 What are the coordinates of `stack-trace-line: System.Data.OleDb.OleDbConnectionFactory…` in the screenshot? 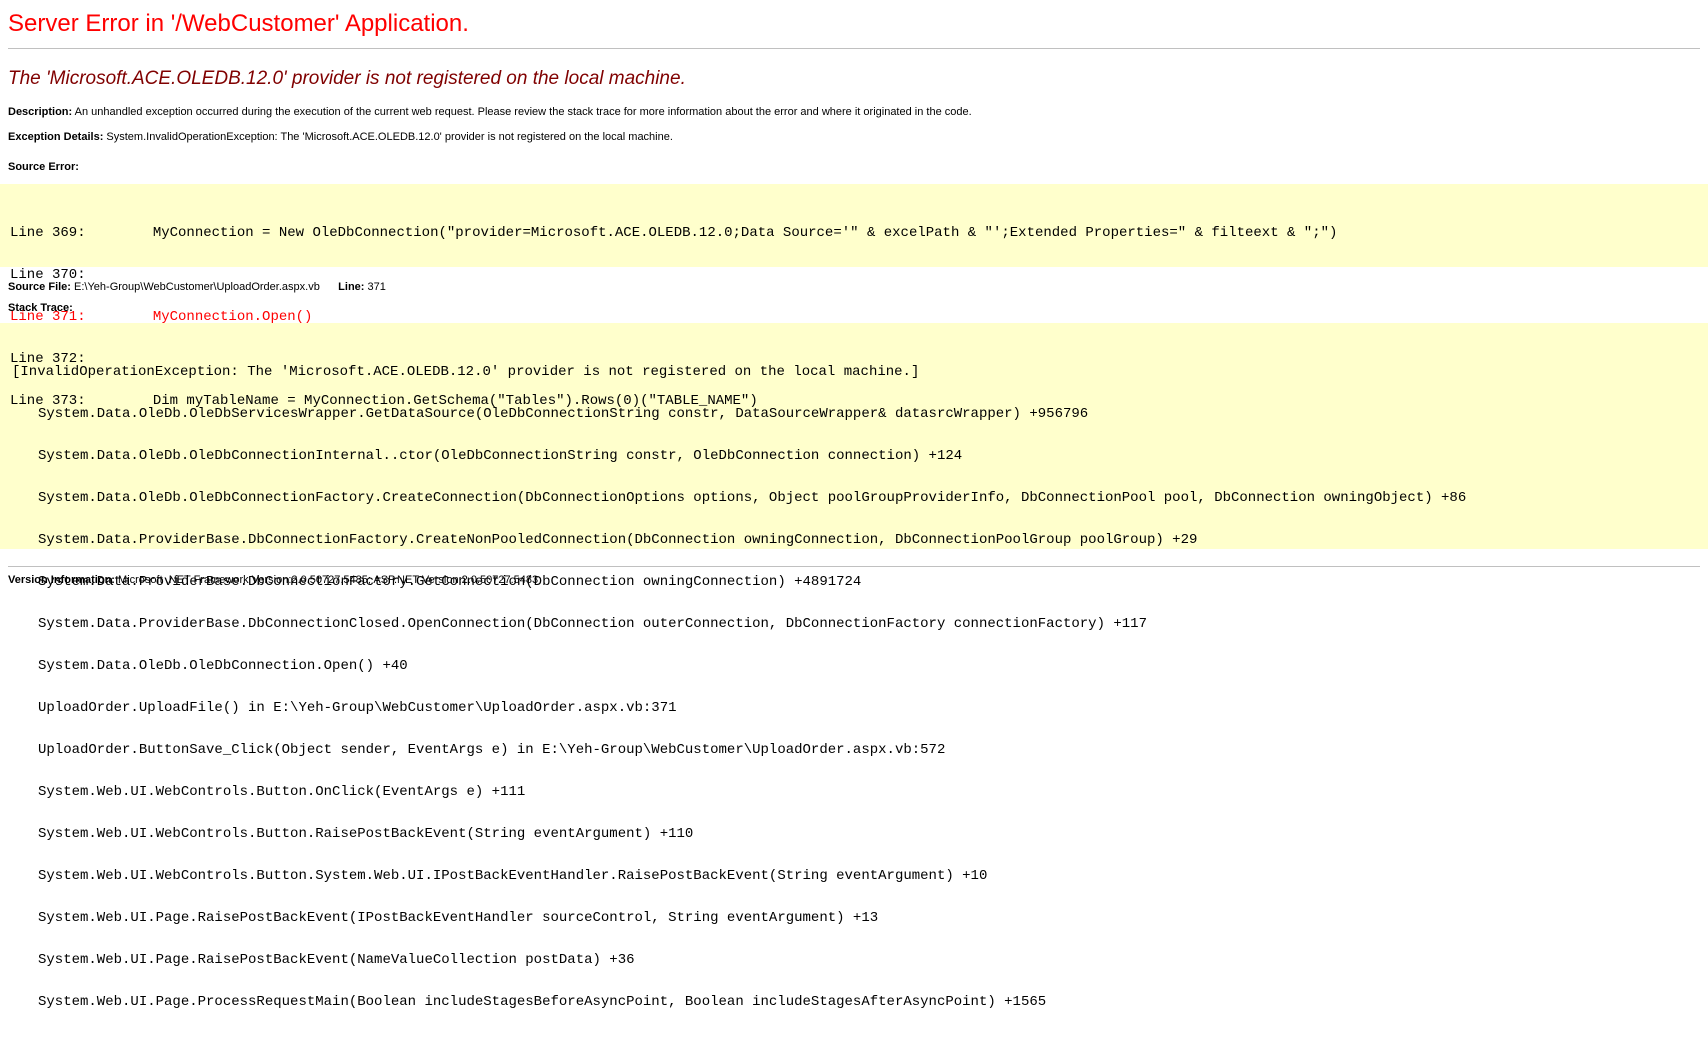 It's located at (752, 498).